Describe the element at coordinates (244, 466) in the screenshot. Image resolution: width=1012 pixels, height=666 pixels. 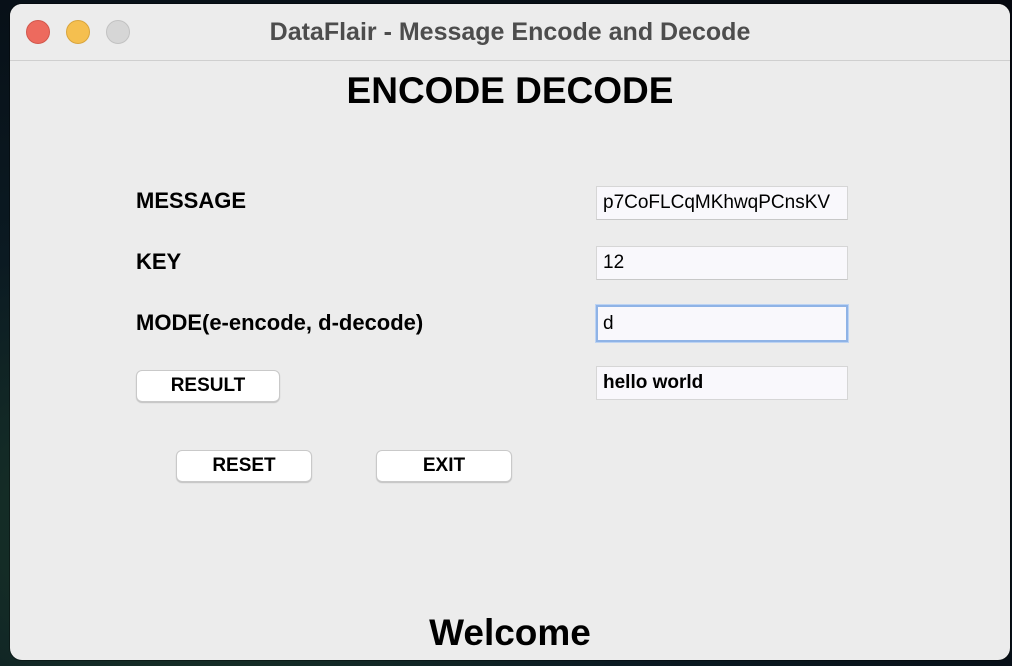
I see `reset-button: RESET` at that location.